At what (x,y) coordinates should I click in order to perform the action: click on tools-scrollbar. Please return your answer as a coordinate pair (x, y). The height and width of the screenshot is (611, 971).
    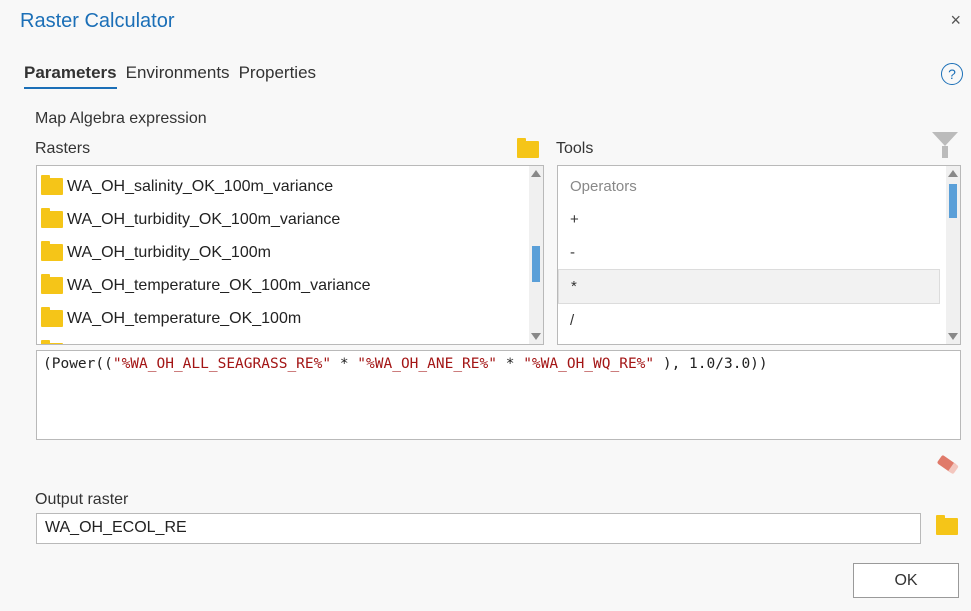
    Looking at the image, I should click on (953, 255).